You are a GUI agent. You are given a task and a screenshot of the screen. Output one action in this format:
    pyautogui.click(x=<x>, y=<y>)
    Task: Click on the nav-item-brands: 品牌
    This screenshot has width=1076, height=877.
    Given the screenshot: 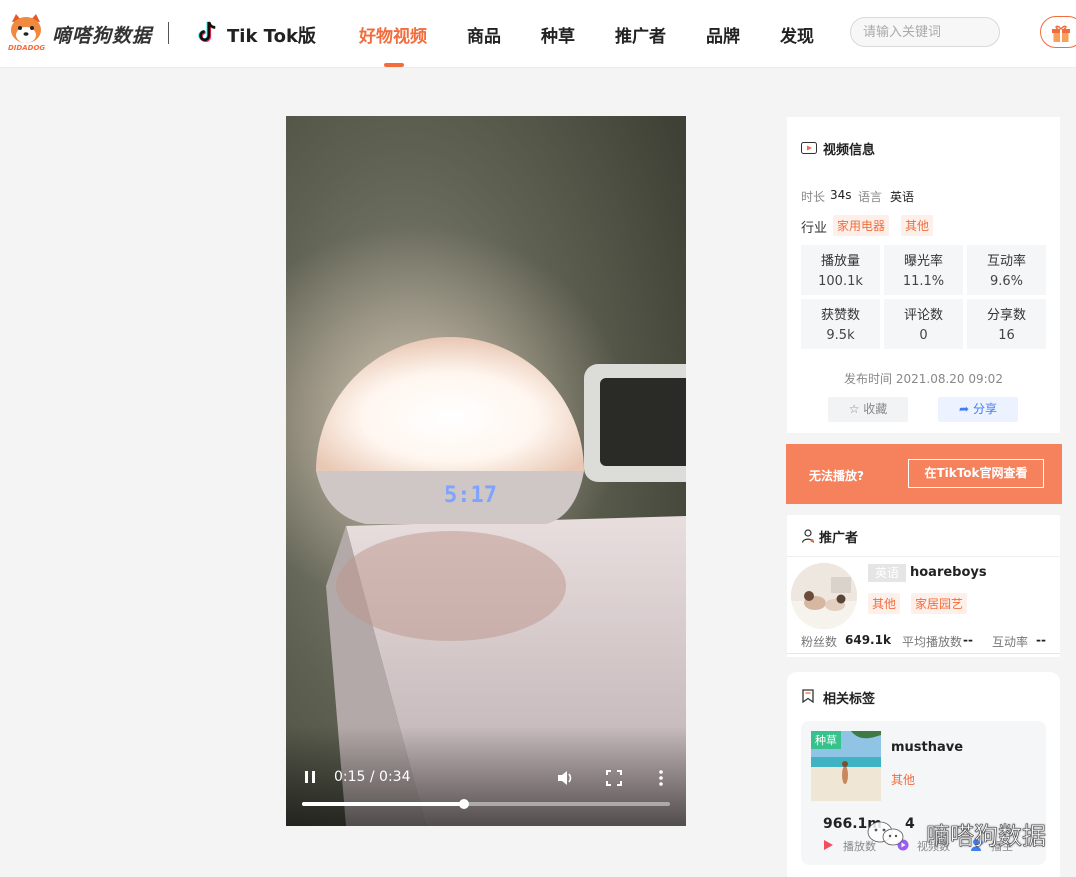 What is the action you would take?
    pyautogui.click(x=723, y=34)
    